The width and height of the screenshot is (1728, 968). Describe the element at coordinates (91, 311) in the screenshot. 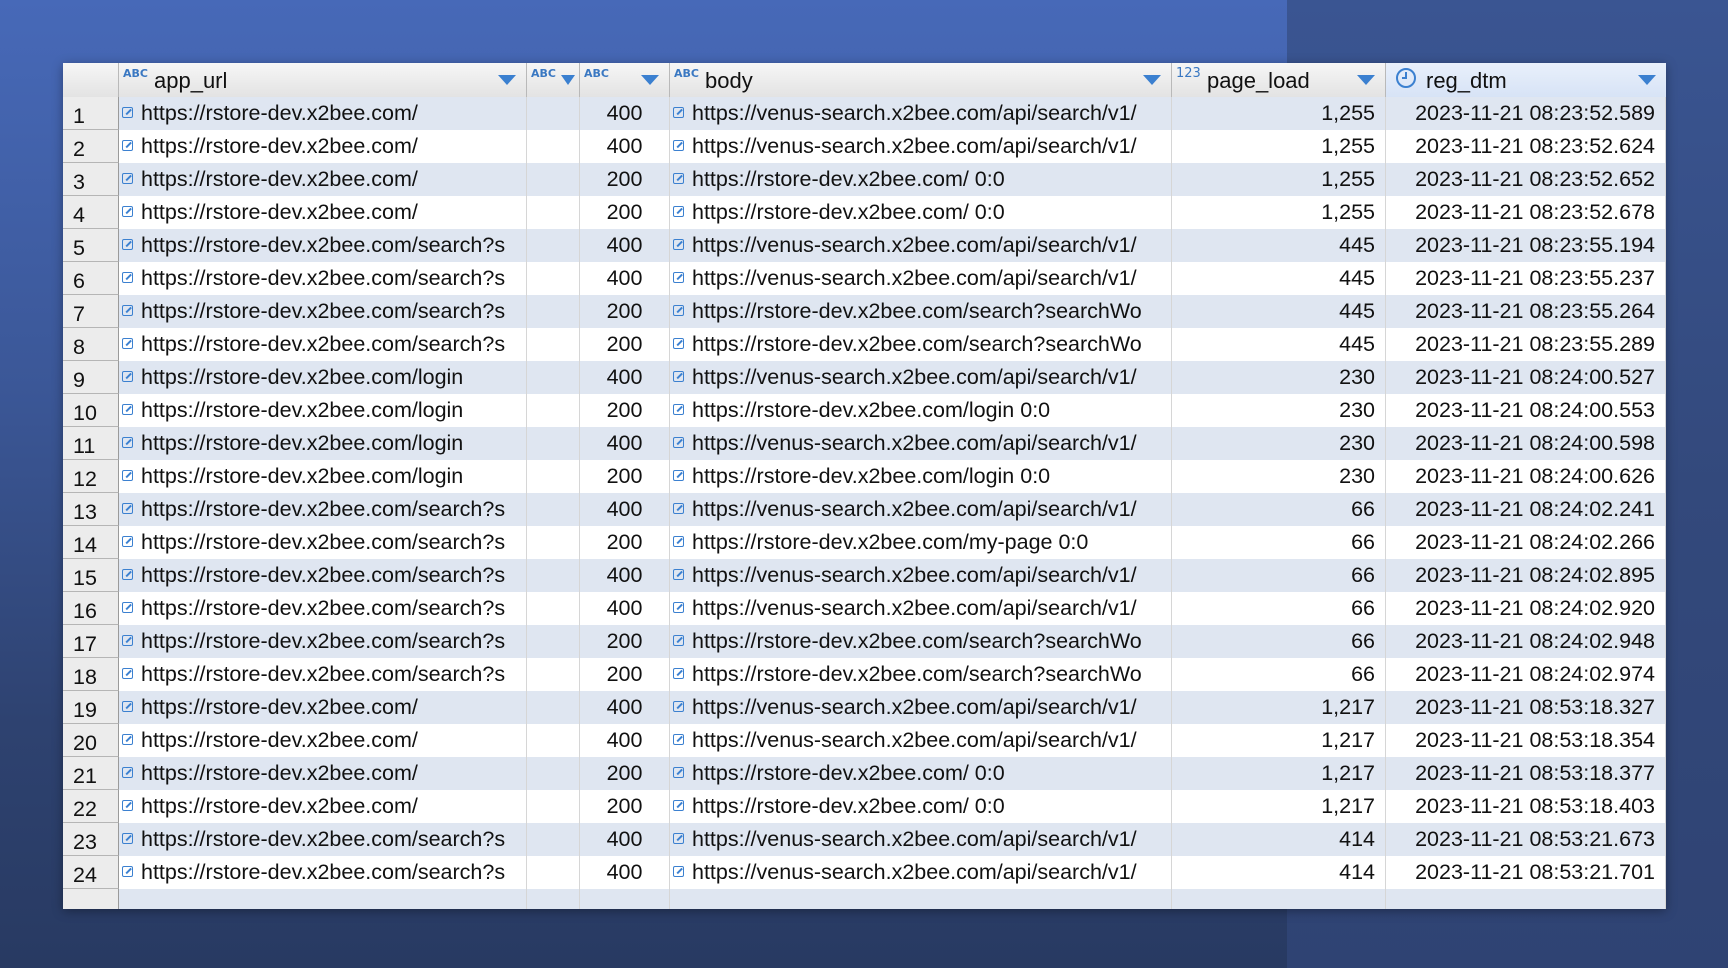

I see `row-number-cell: 7` at that location.